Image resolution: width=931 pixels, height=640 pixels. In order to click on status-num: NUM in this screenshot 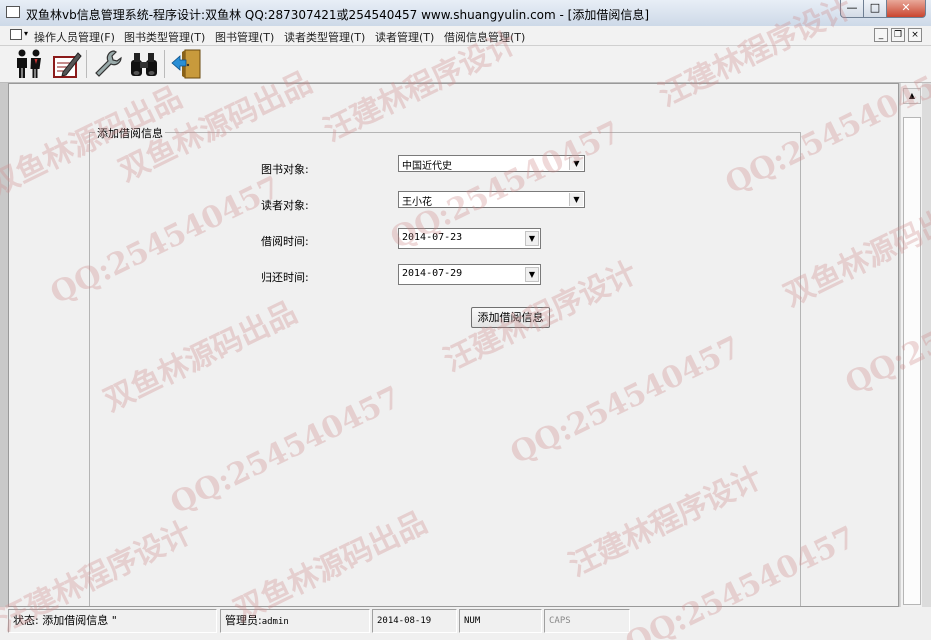, I will do `click(500, 621)`.